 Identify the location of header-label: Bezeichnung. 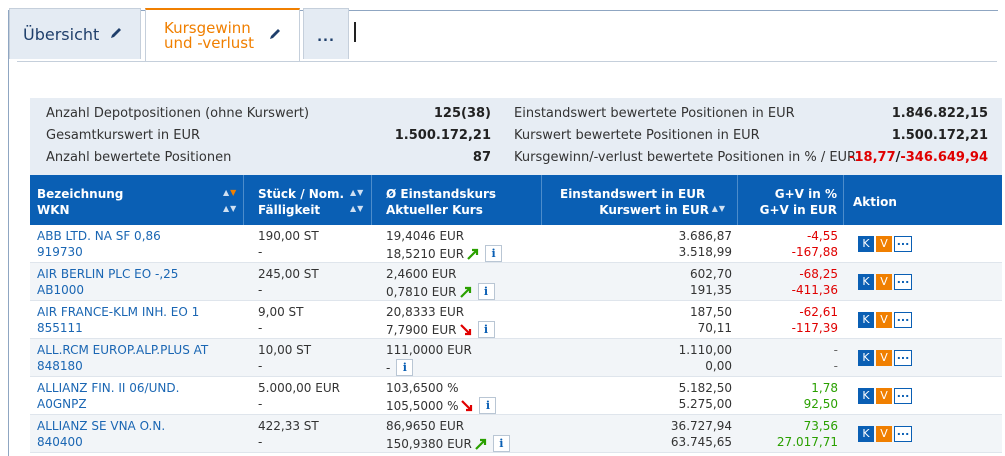
(80, 194).